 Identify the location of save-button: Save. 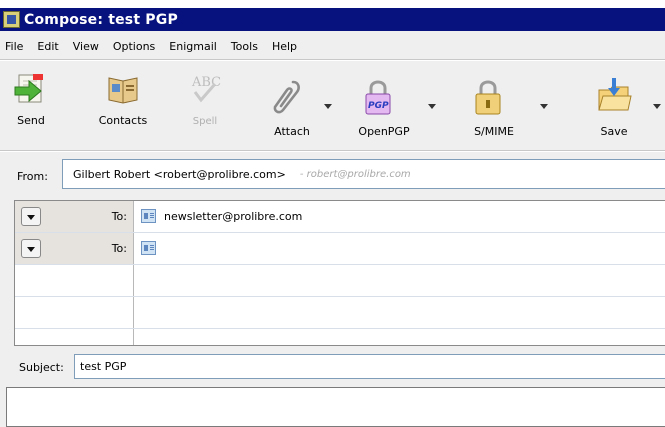
(614, 104).